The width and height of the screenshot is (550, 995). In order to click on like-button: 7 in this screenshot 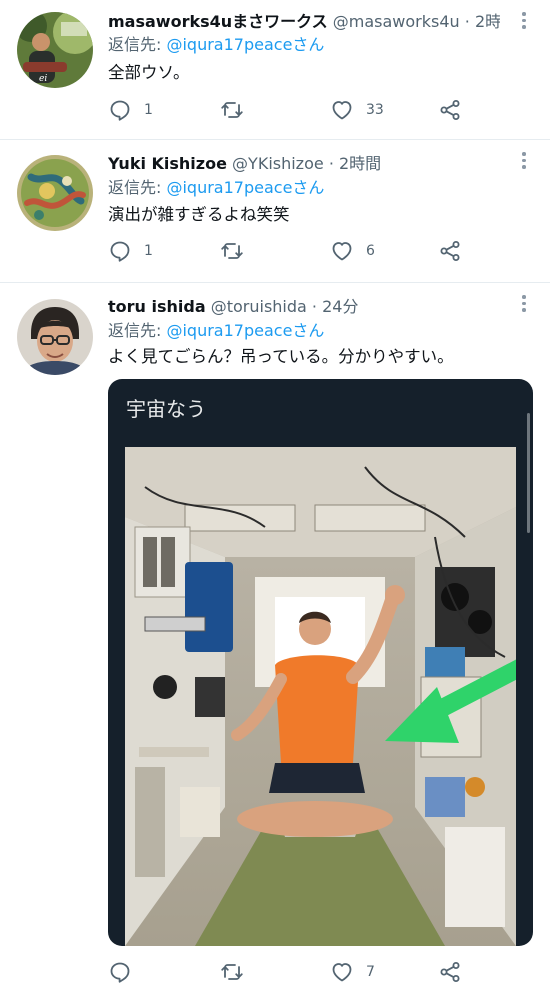, I will do `click(352, 972)`.